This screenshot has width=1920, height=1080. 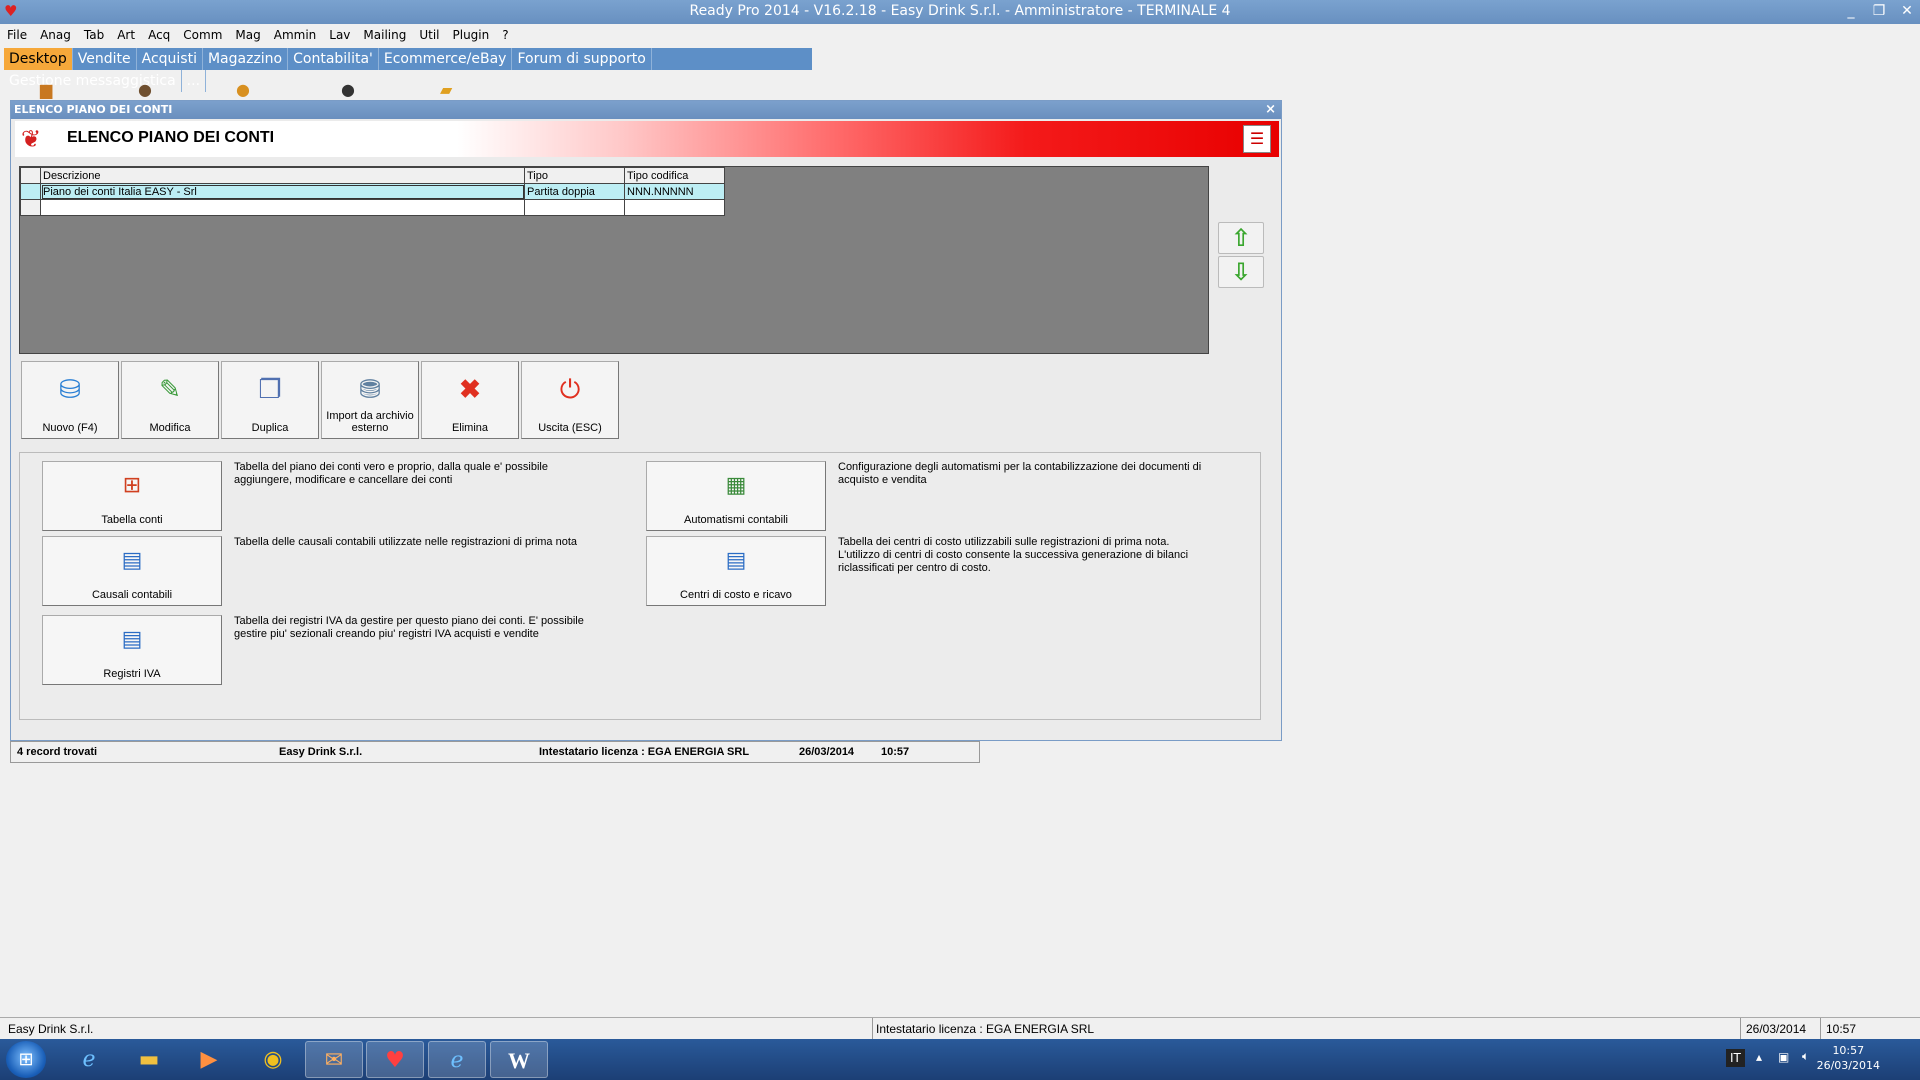 I want to click on menu-help: ?, so click(x=504, y=33).